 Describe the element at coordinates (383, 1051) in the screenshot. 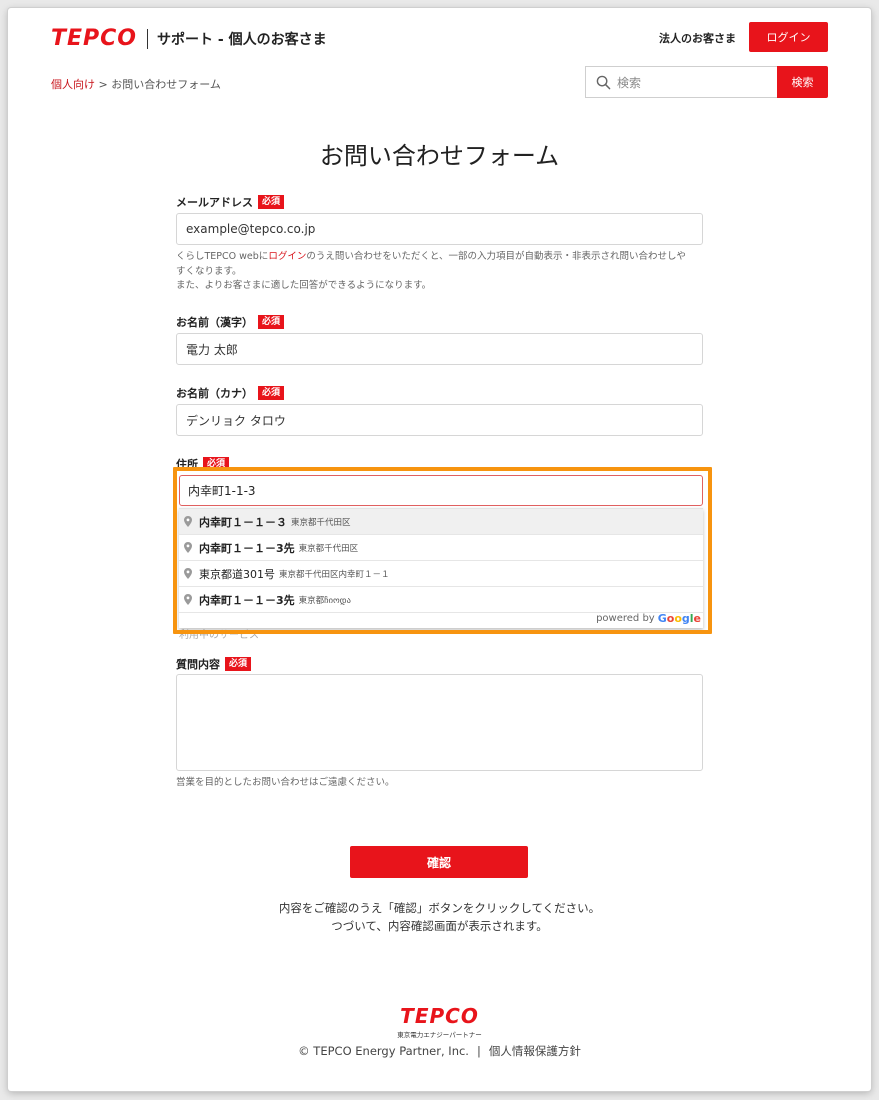

I see `copyright-text: © TEPCO Energy Partner, Inc.` at that location.